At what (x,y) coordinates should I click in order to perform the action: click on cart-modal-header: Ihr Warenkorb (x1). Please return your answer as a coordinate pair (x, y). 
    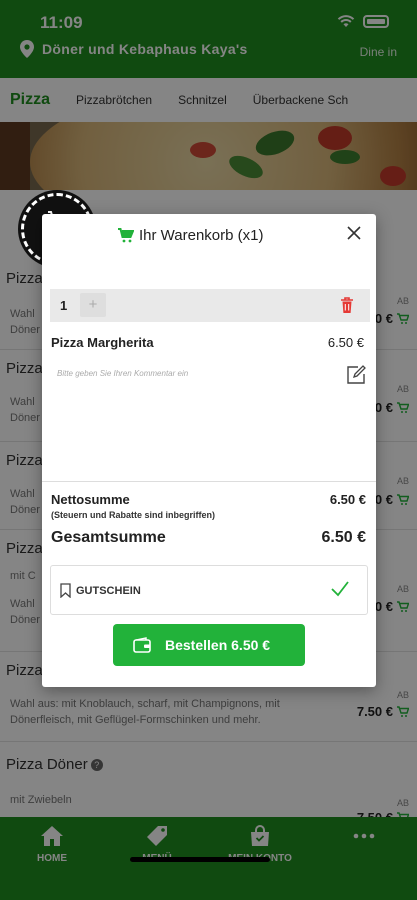
    Looking at the image, I should click on (209, 236).